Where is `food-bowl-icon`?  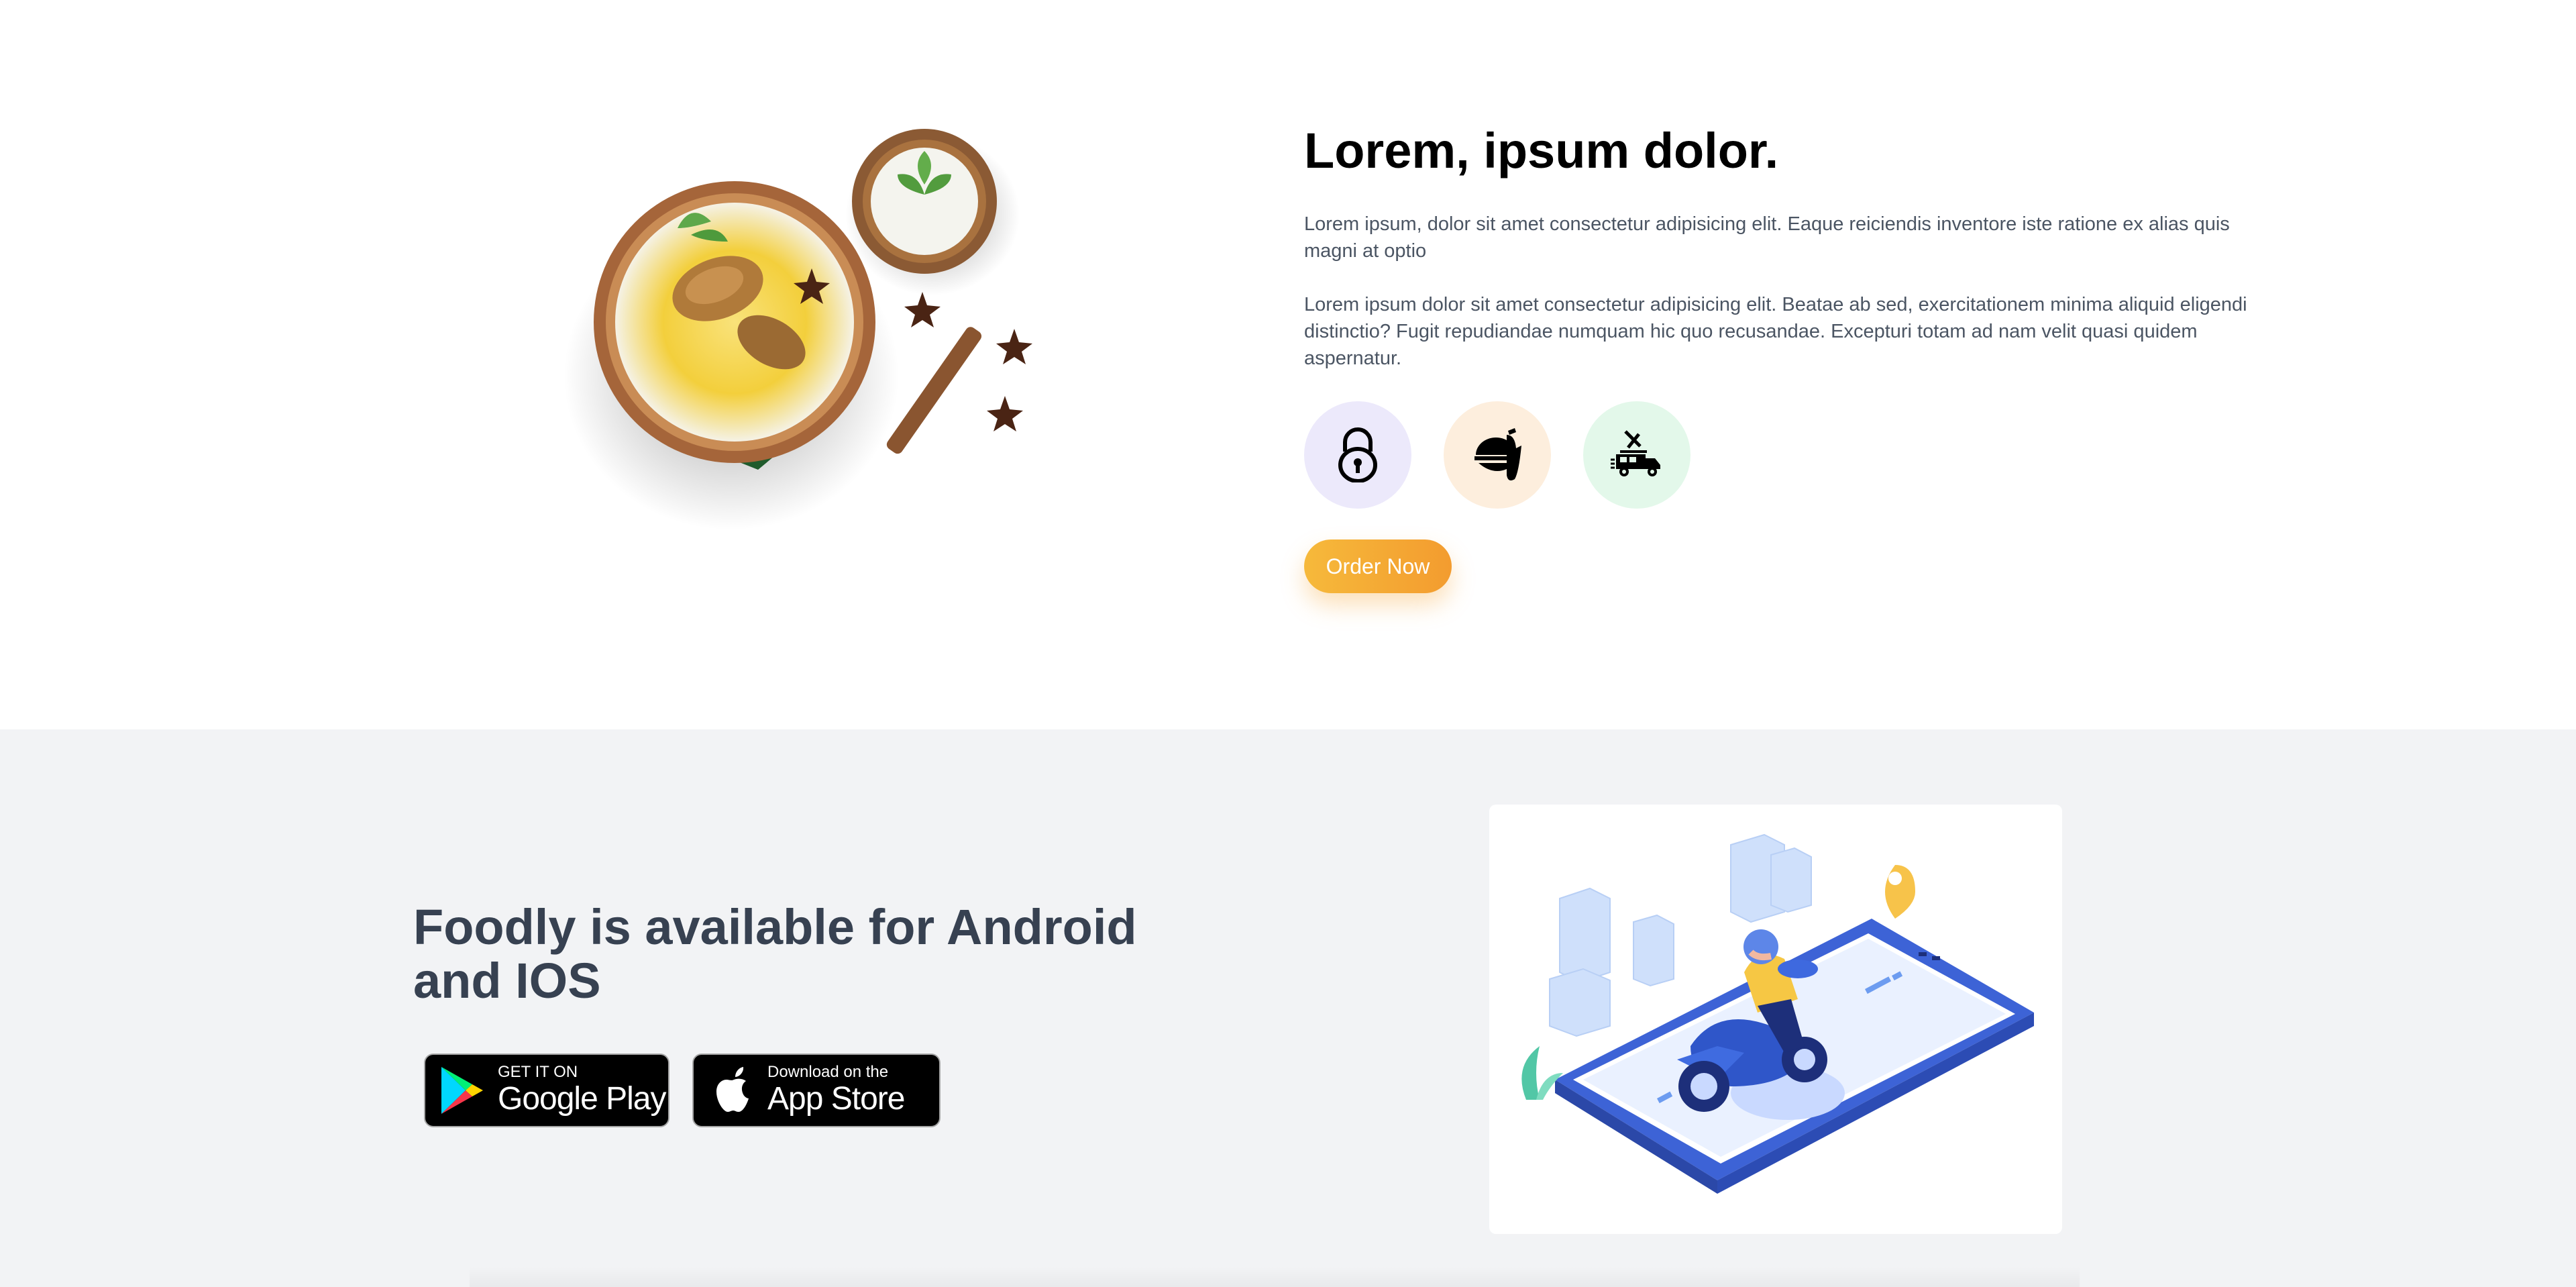
food-bowl-icon is located at coordinates (1497, 454).